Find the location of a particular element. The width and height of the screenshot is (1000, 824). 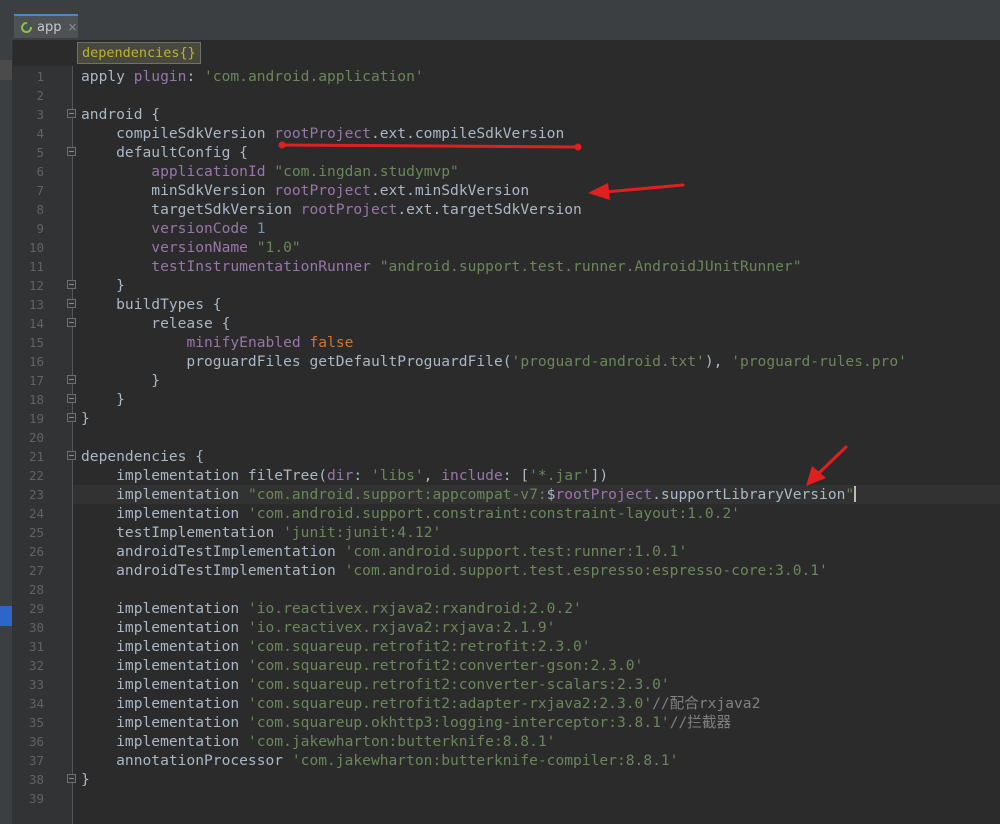

line-number: 34 is located at coordinates (28, 703).